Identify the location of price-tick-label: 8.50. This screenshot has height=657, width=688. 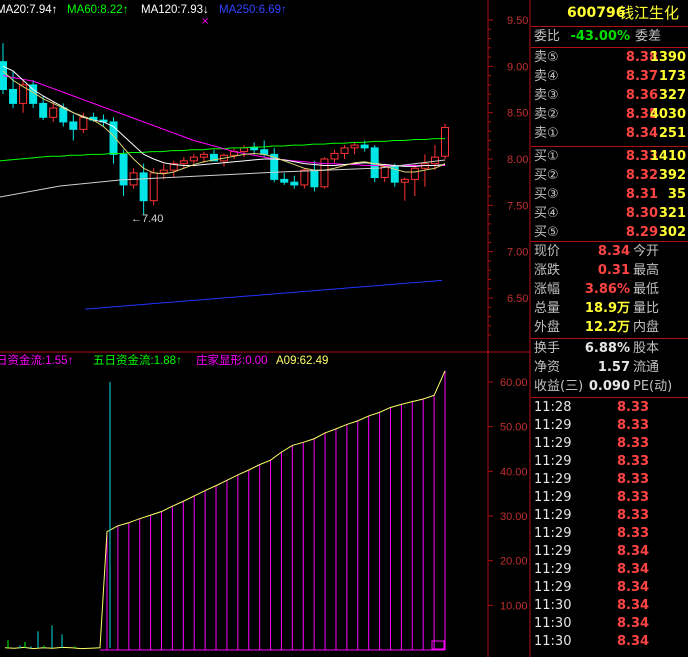
(517, 114).